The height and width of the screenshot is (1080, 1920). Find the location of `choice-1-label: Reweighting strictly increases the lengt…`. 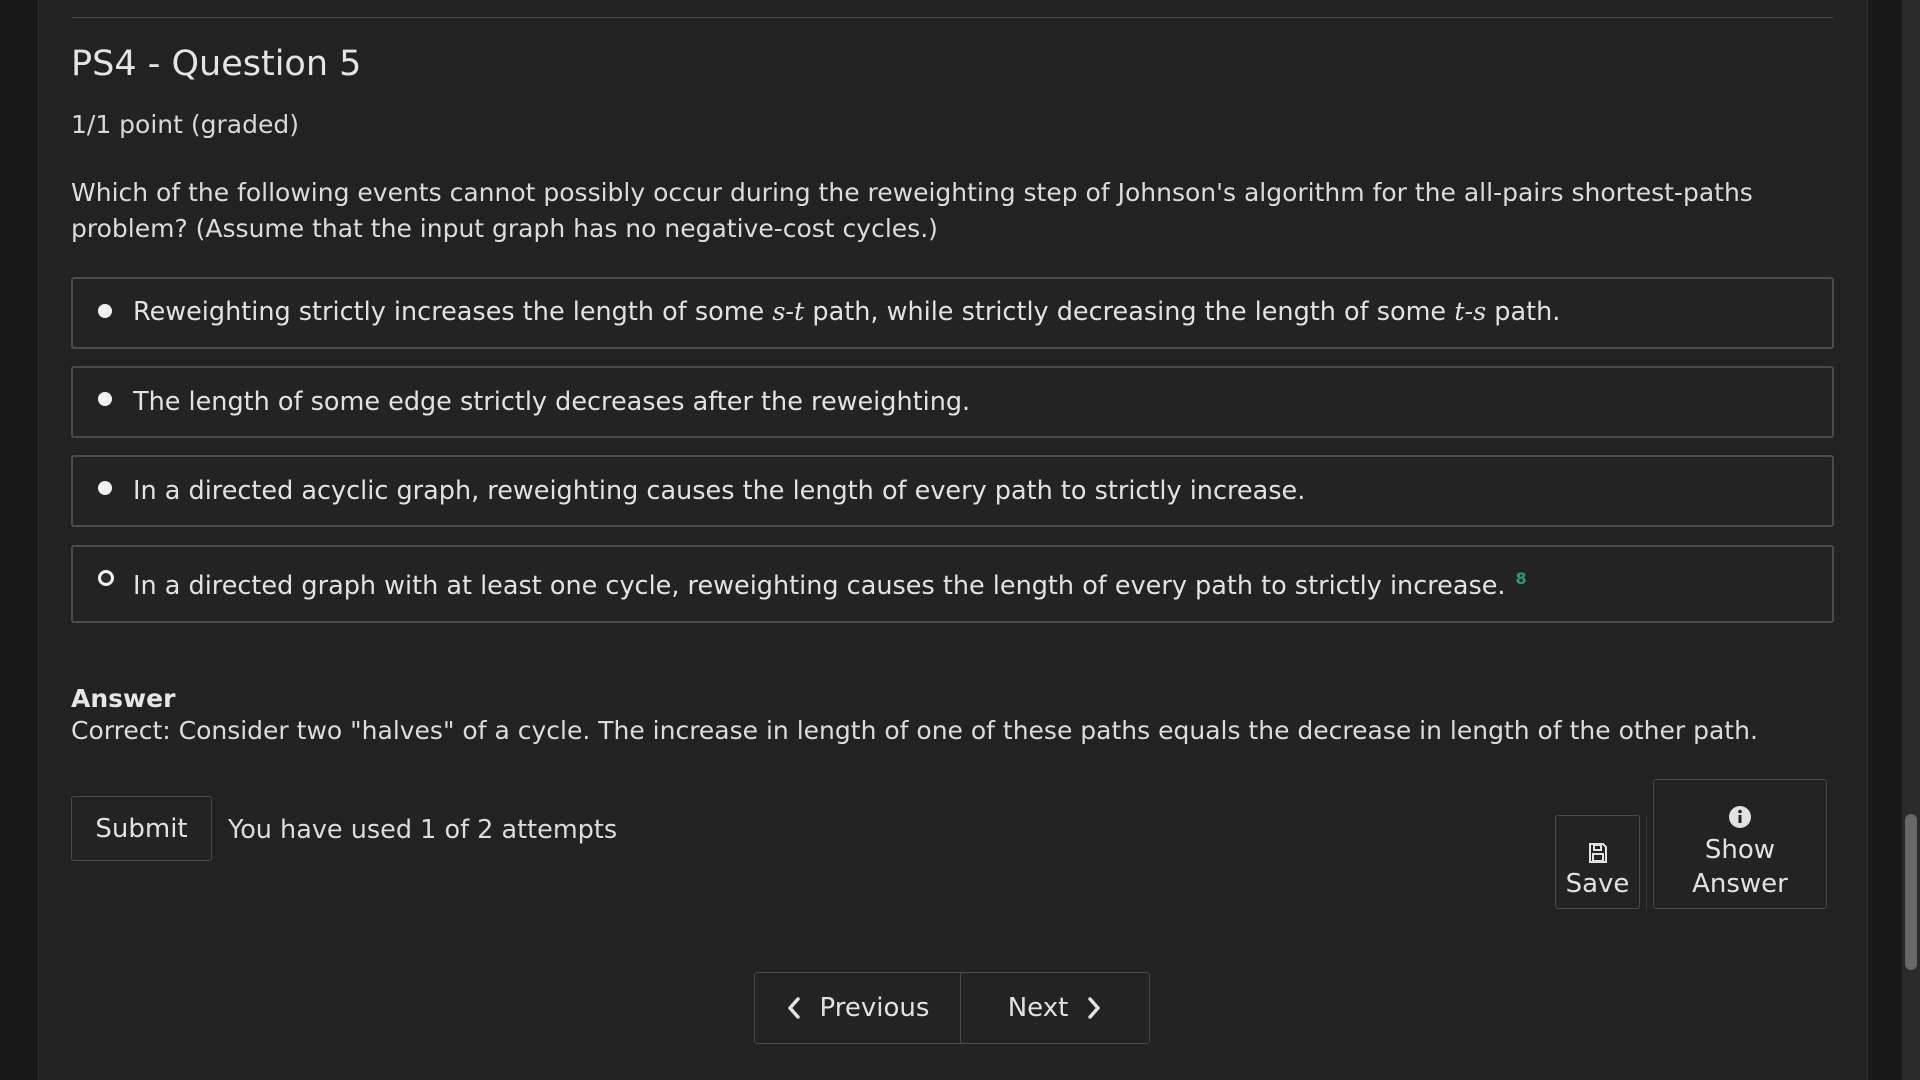

choice-1-label: Reweighting strictly increases the lengt… is located at coordinates (846, 312).